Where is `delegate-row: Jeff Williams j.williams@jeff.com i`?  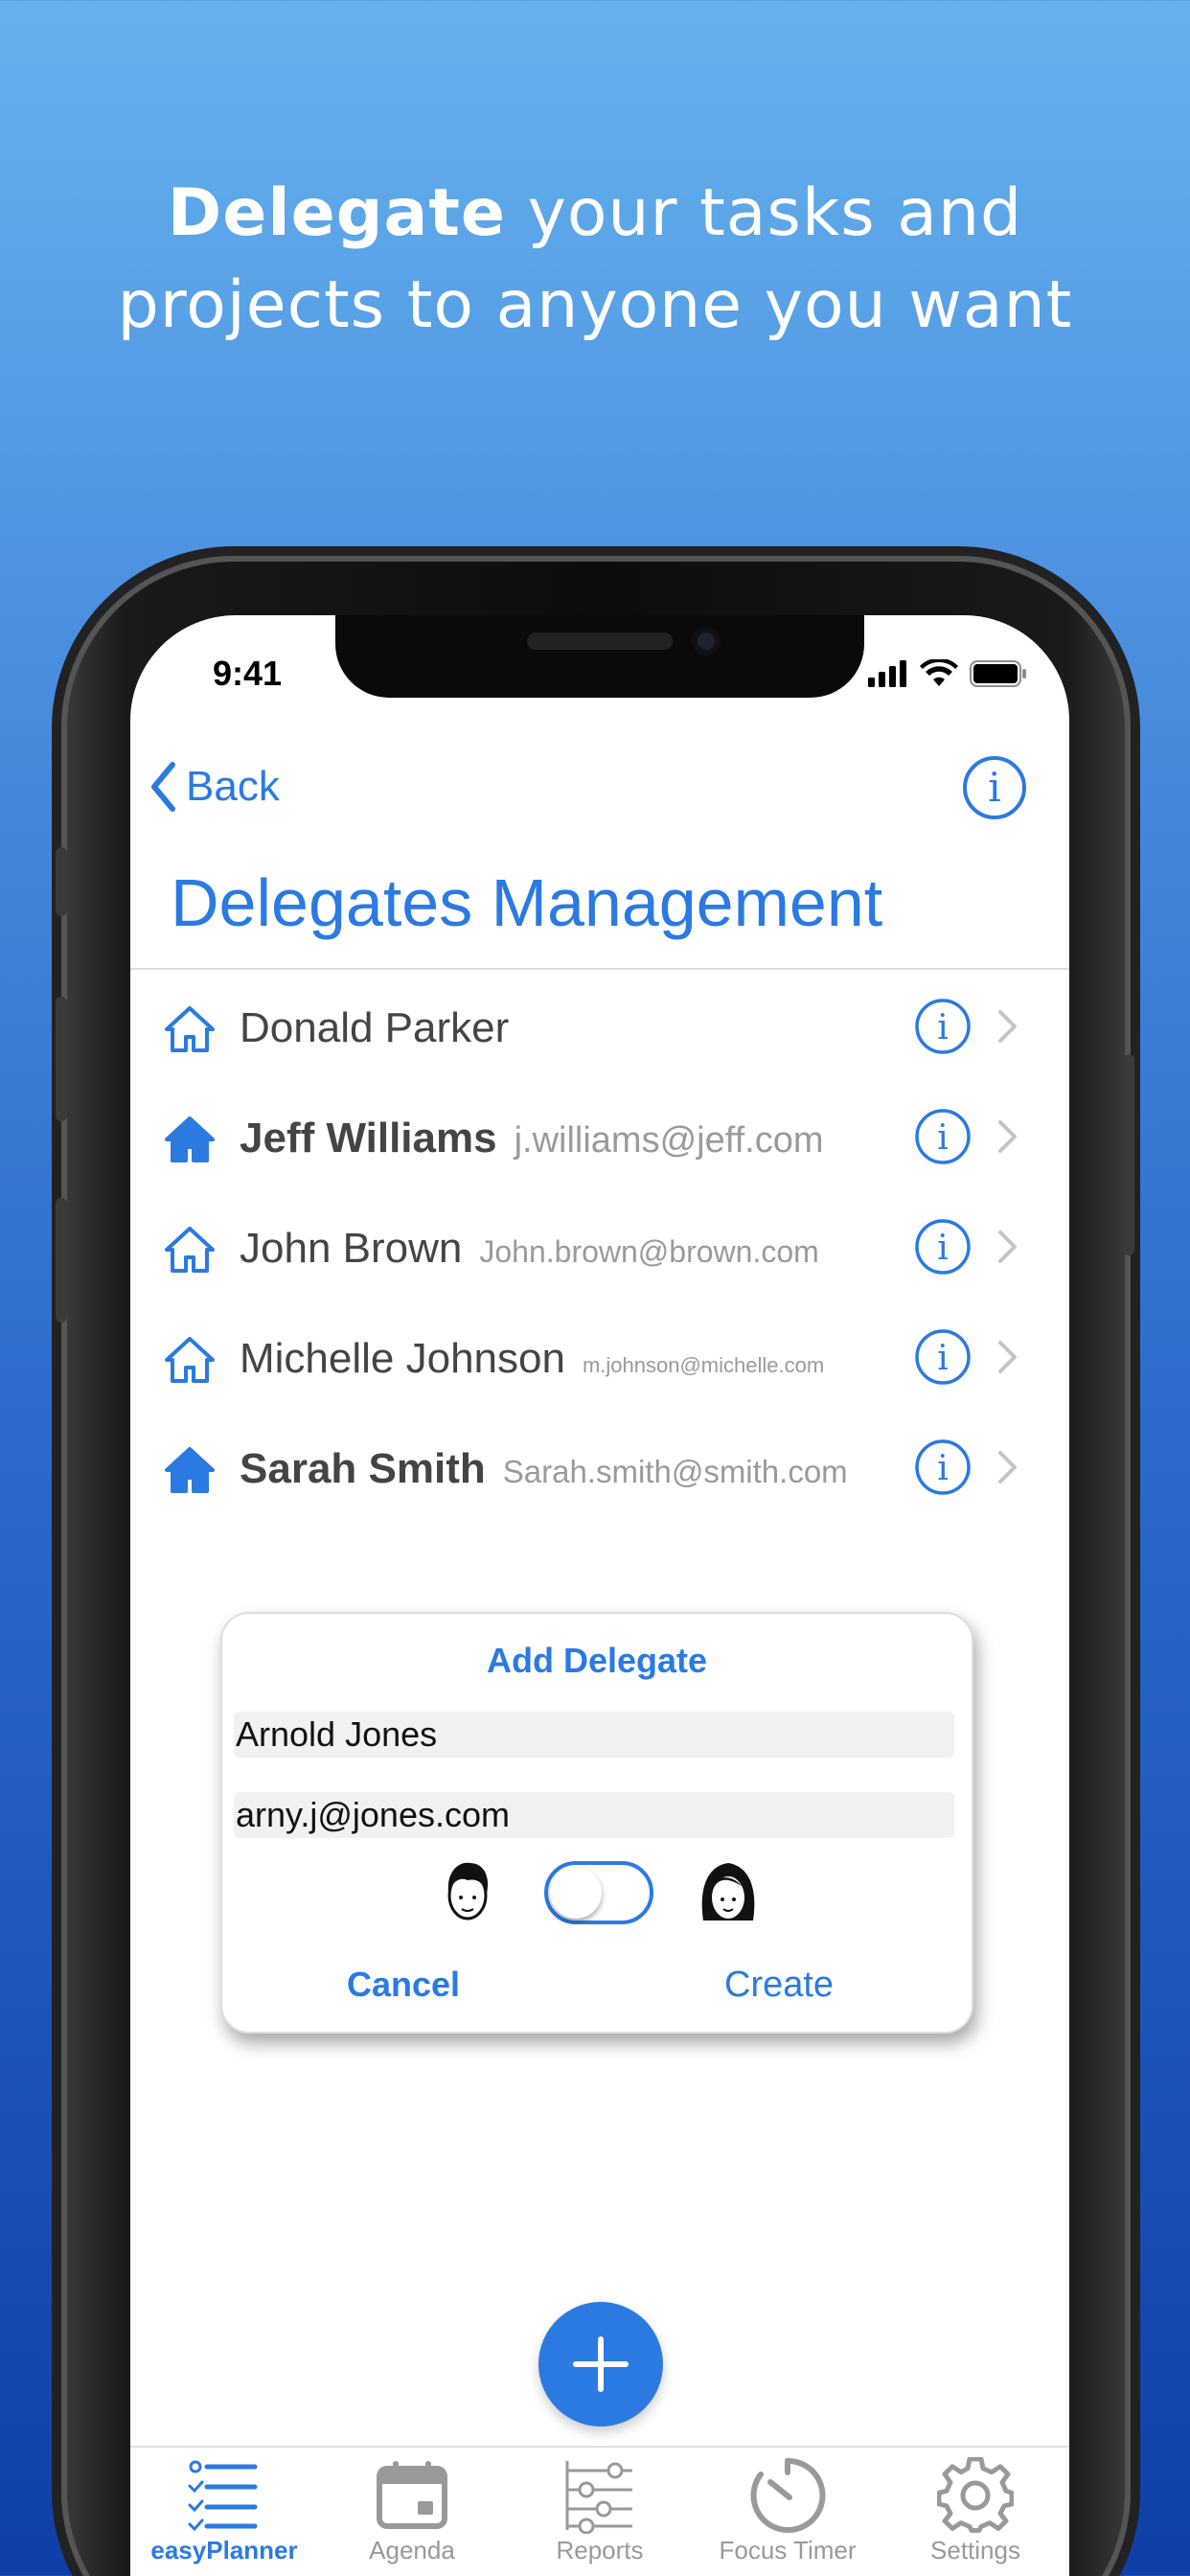 delegate-row: Jeff Williams j.williams@jeff.com i is located at coordinates (600, 1137).